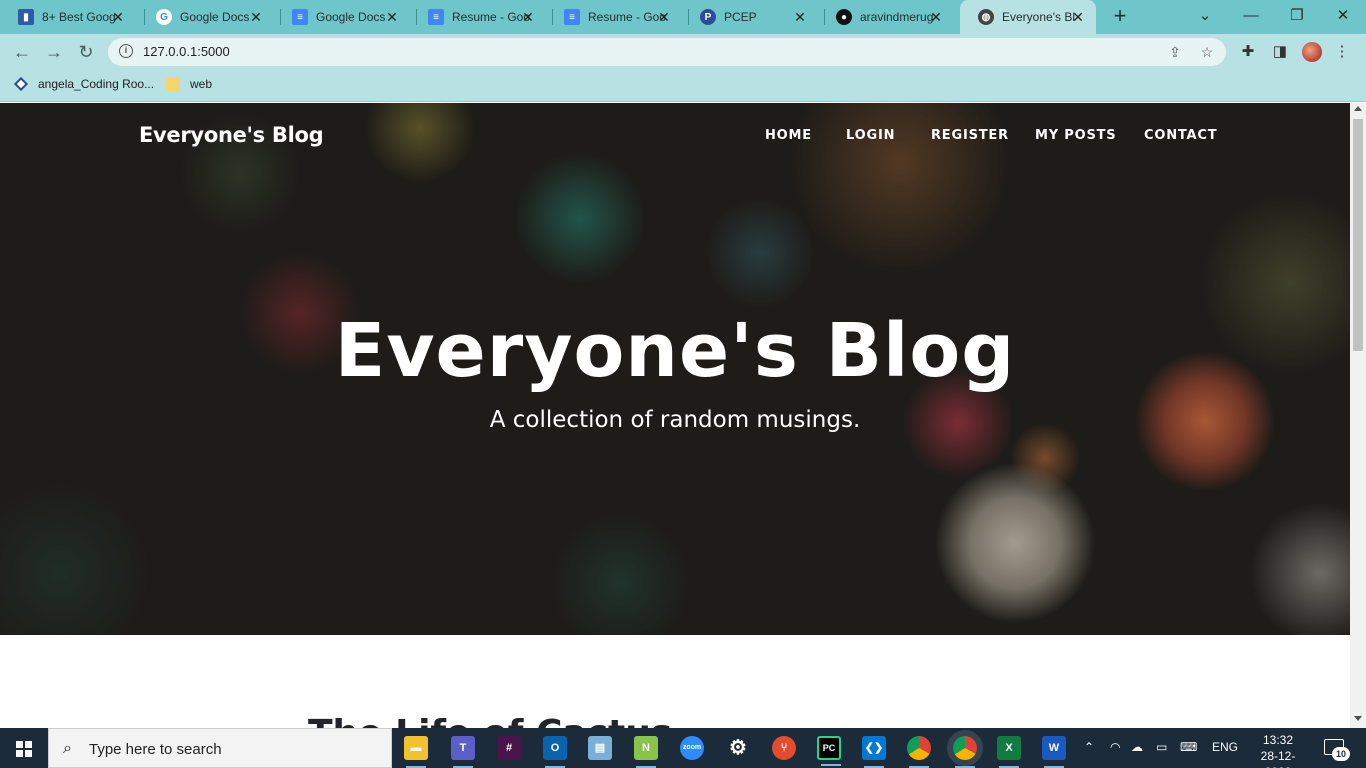 This screenshot has height=768, width=1366. I want to click on windows-logo-icon, so click(24, 749).